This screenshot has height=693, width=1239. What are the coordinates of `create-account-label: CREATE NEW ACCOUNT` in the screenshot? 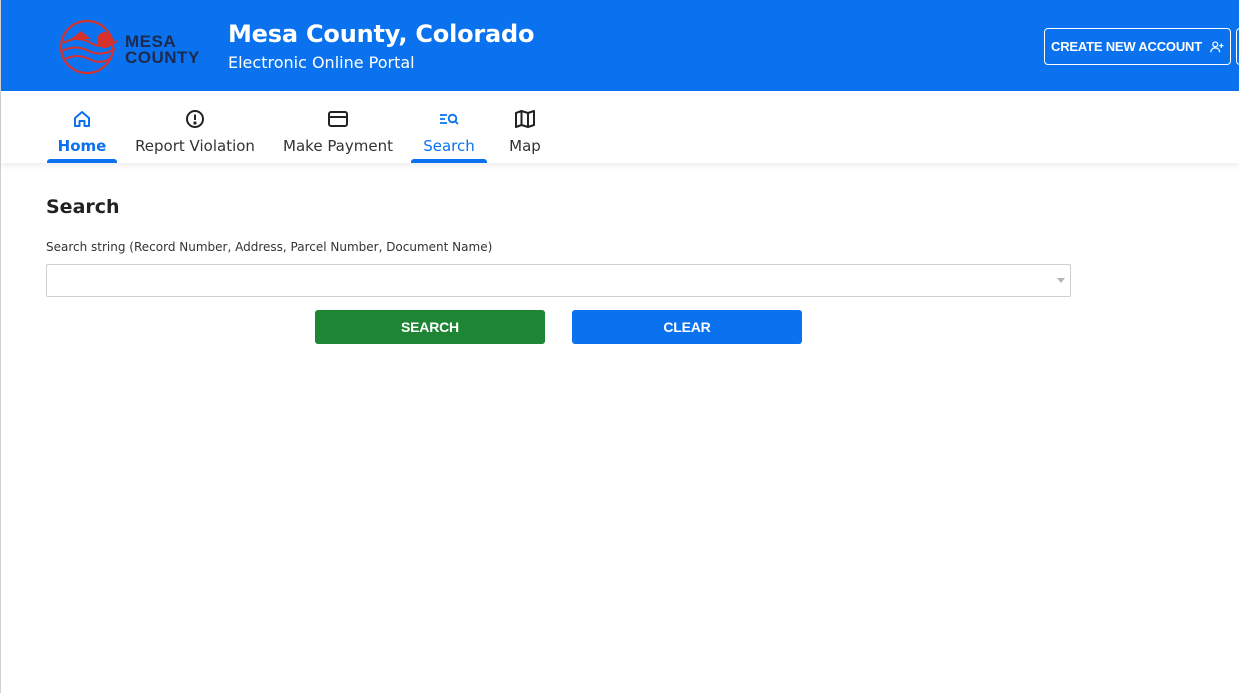 It's located at (1126, 46).